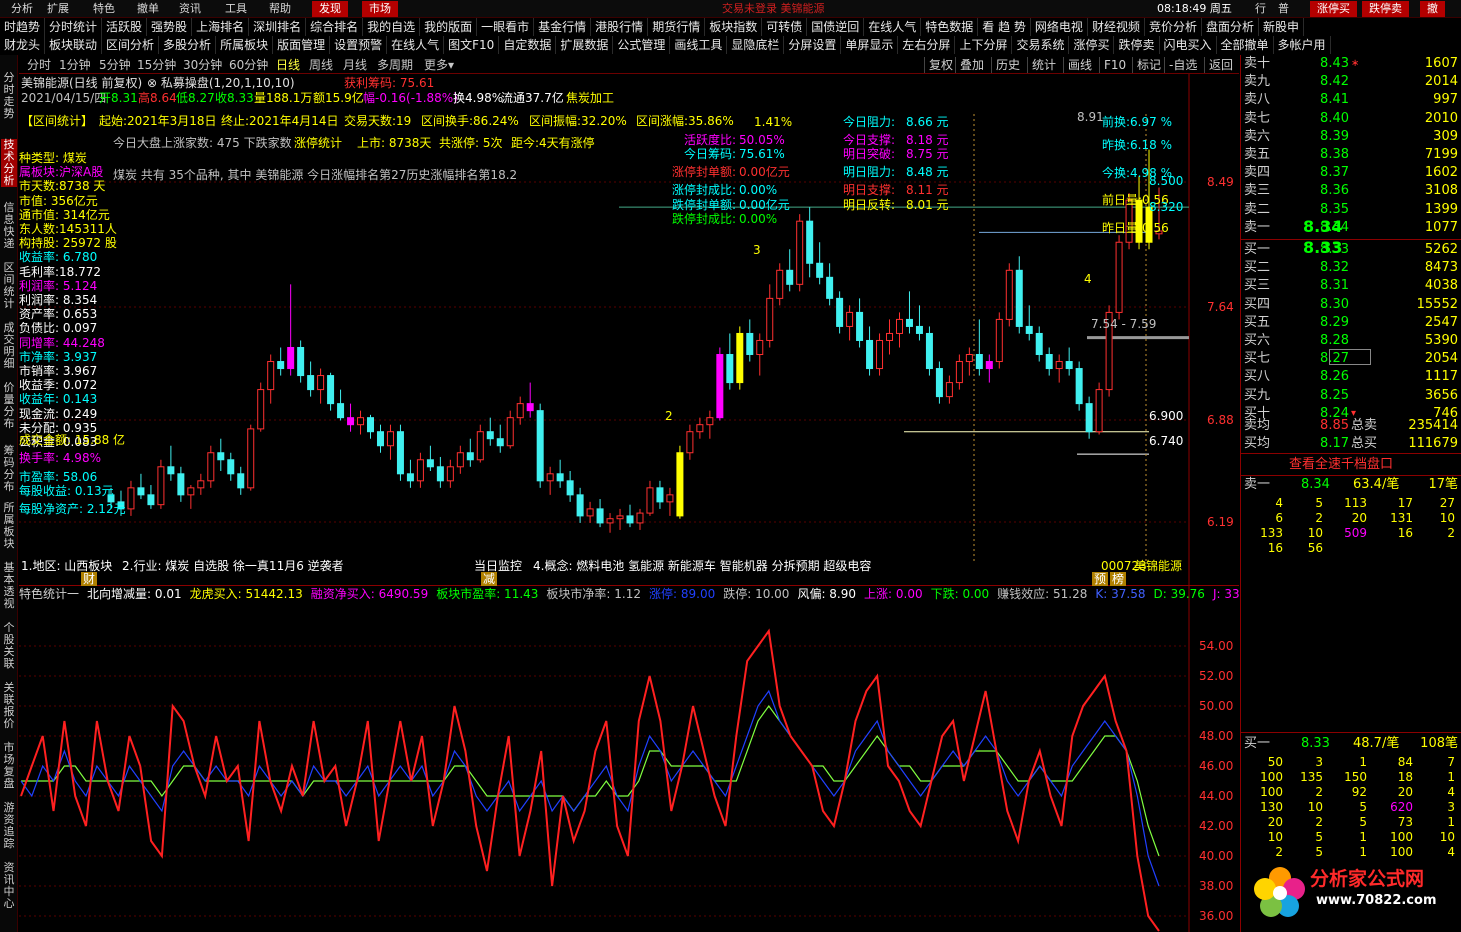  I want to click on menu1-item-8: 我的版面, so click(449, 27).